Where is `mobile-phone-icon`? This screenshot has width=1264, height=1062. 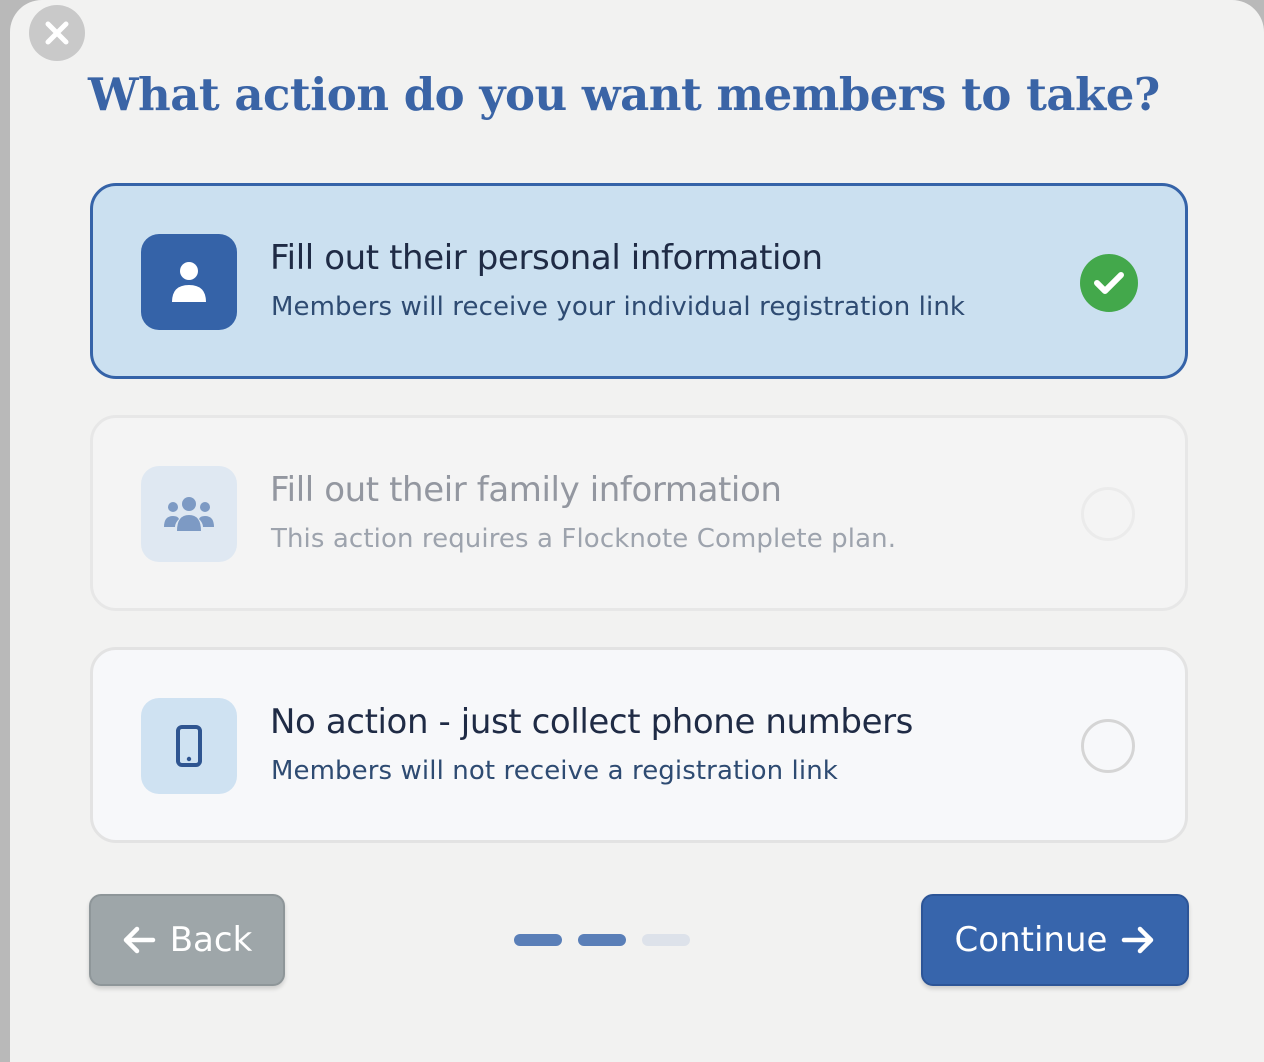 mobile-phone-icon is located at coordinates (189, 746).